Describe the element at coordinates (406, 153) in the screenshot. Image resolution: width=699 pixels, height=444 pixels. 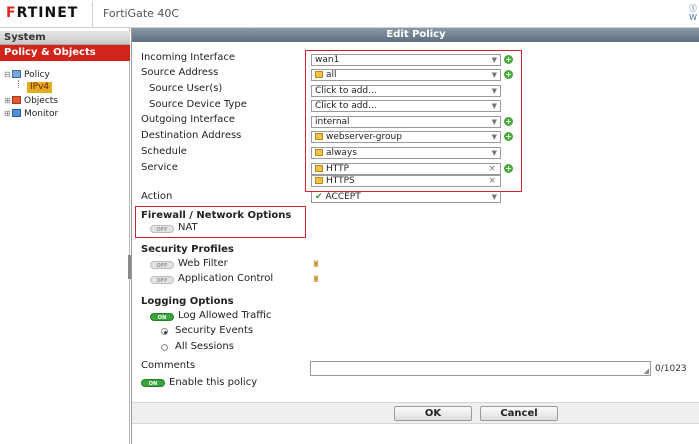
I see `schedule-select: always ▼` at that location.